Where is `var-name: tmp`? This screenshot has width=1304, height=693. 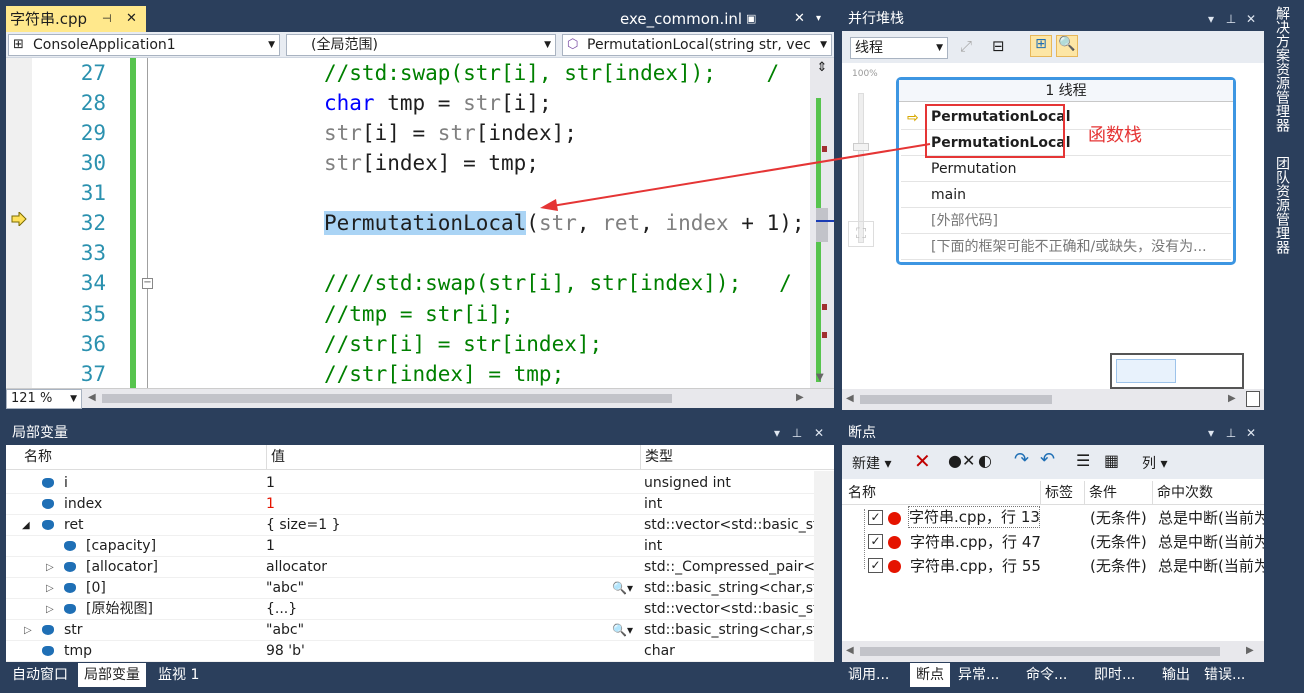
var-name: tmp is located at coordinates (78, 651).